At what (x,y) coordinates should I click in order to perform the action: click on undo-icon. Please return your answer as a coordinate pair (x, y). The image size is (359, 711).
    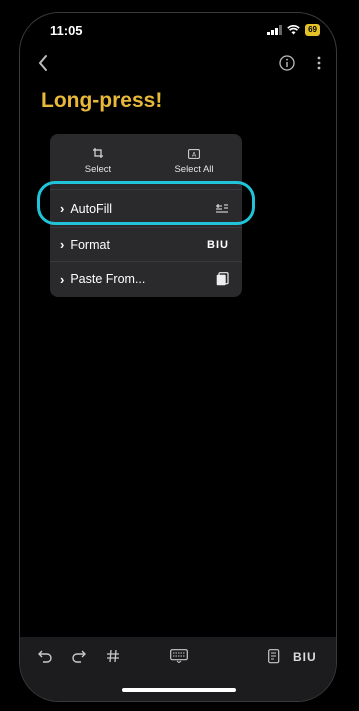
    Looking at the image, I should click on (45, 656).